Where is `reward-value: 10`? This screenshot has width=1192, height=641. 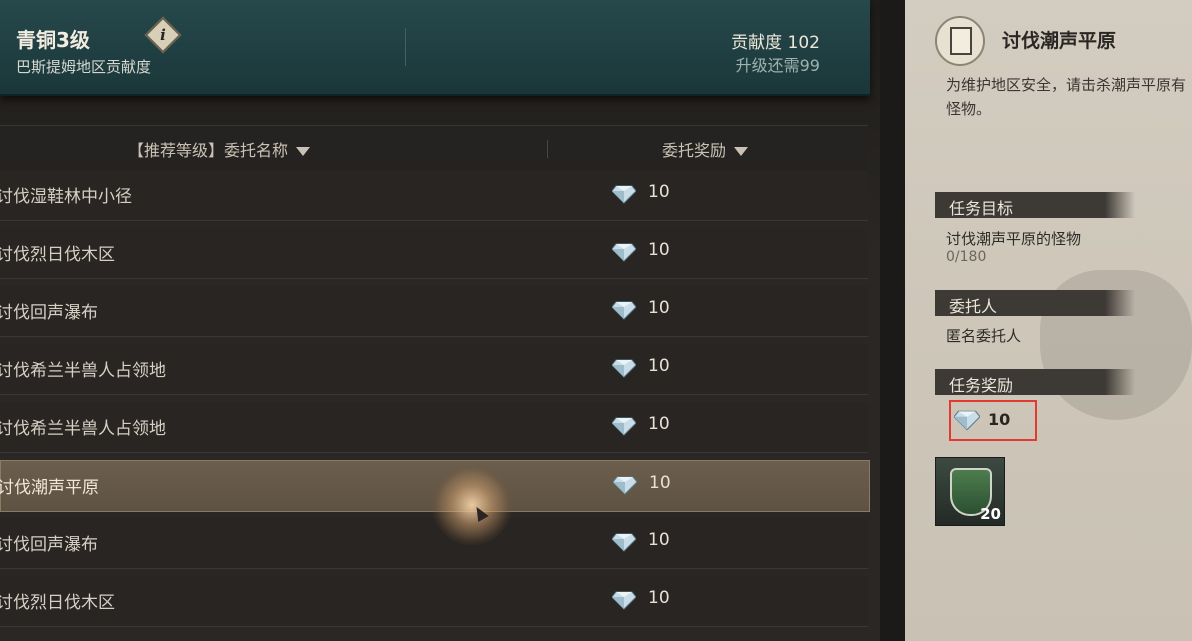
reward-value: 10 is located at coordinates (999, 419).